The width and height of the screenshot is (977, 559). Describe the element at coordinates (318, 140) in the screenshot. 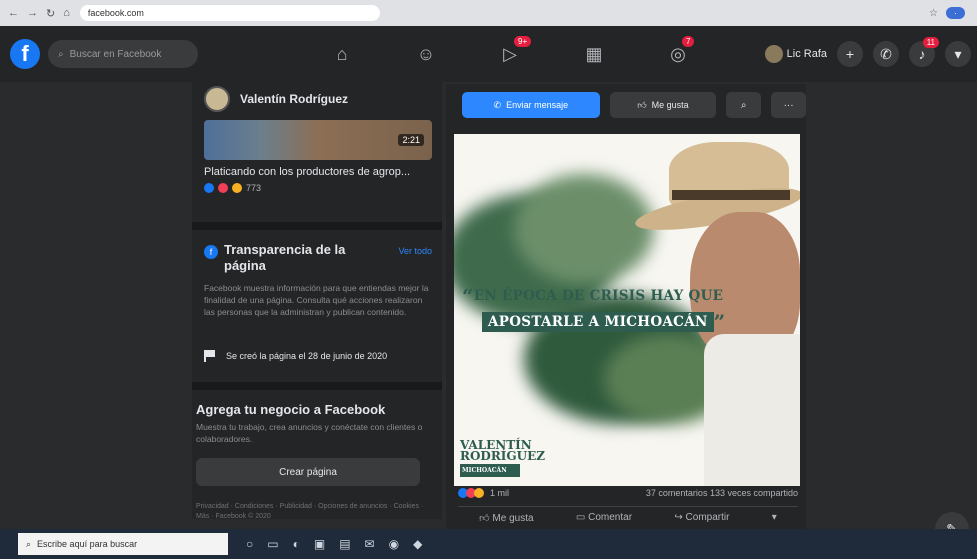

I see `video-thumbnail: 2:21` at that location.